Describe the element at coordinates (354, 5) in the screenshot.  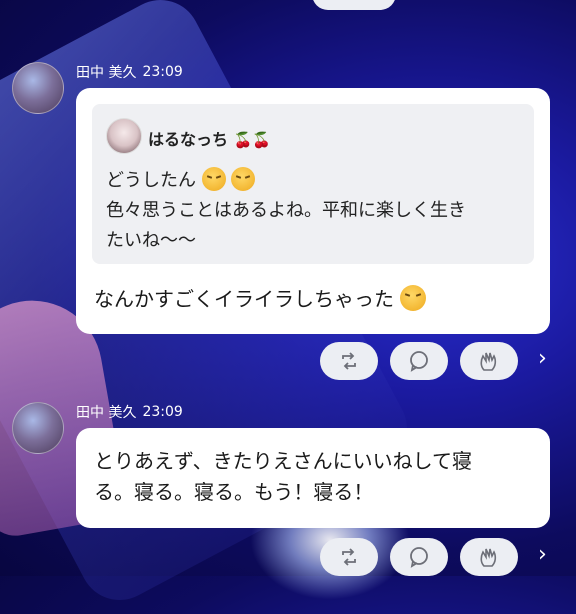
I see `previous-action-button` at that location.